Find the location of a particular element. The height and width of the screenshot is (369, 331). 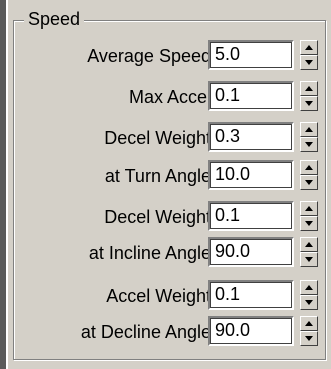

average-speed-decrement-button is located at coordinates (309, 62).